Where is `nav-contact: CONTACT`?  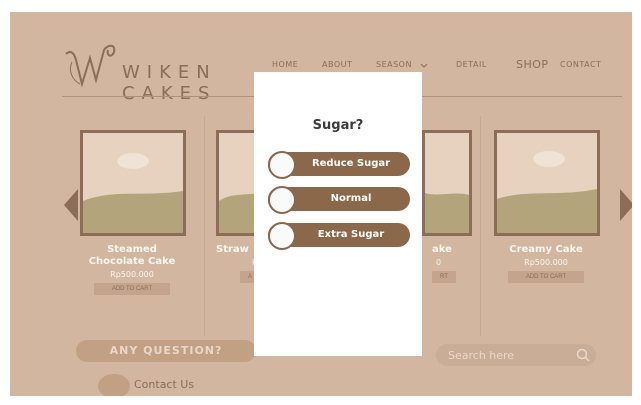 nav-contact: CONTACT is located at coordinates (580, 64).